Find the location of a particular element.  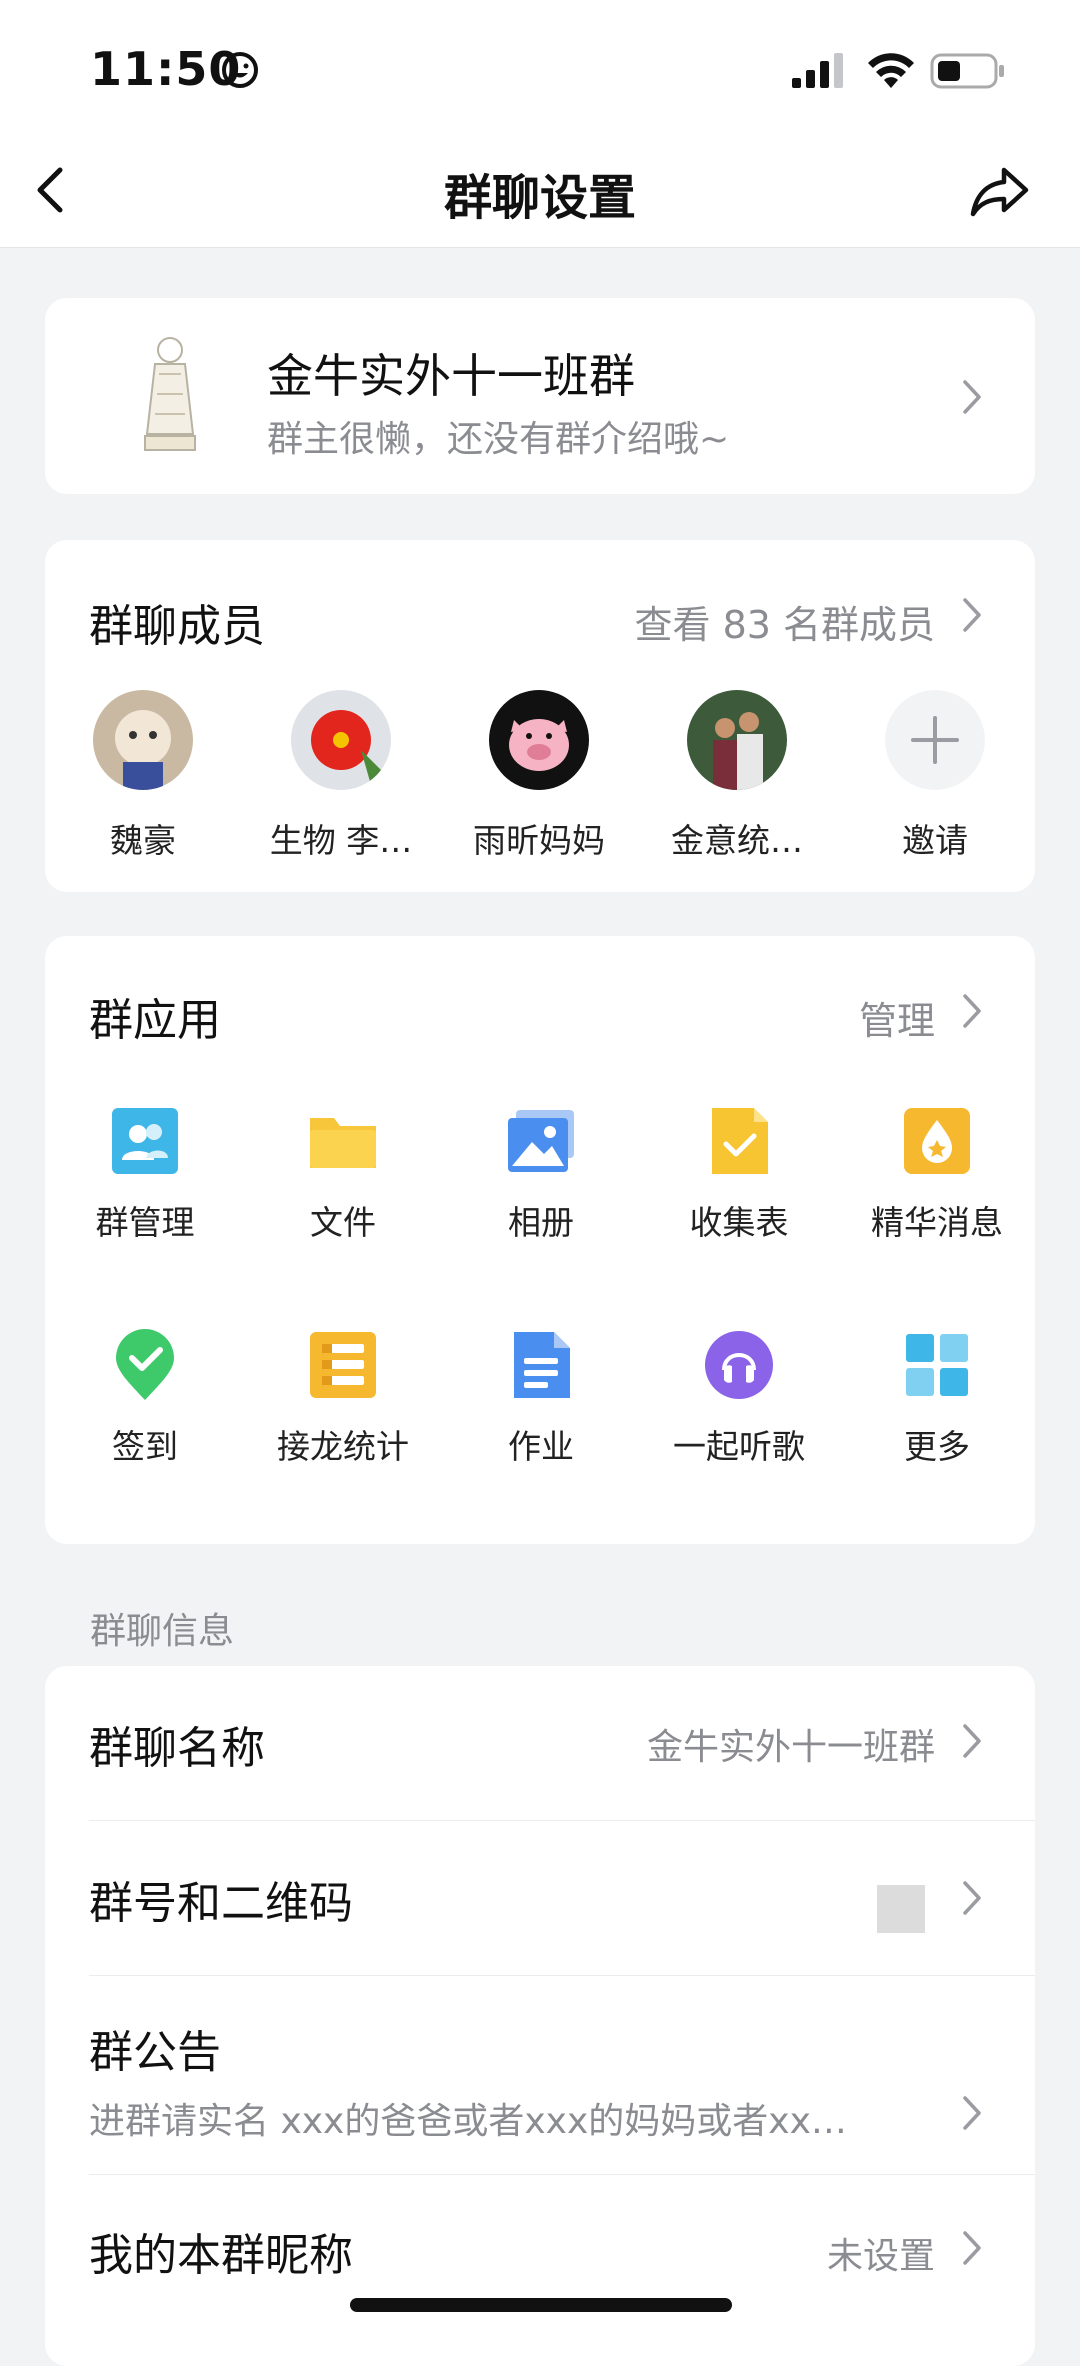

app-label: 精华消息 is located at coordinates (937, 1222).